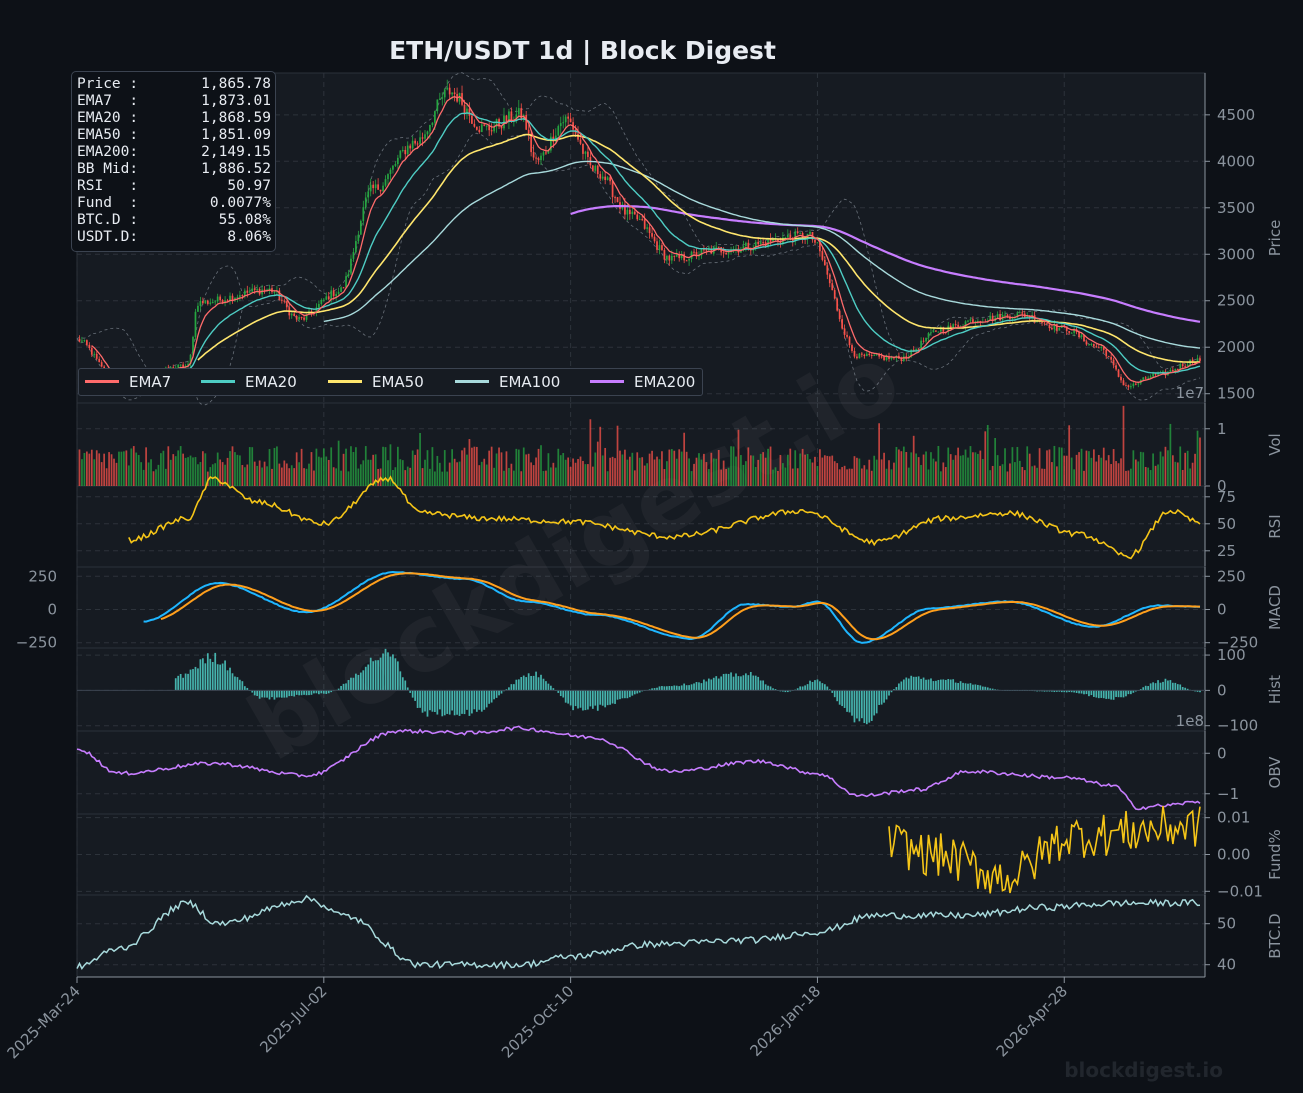 The width and height of the screenshot is (1303, 1093). What do you see at coordinates (1226, 497) in the screenshot?
I see `y-tick-label: 75` at bounding box center [1226, 497].